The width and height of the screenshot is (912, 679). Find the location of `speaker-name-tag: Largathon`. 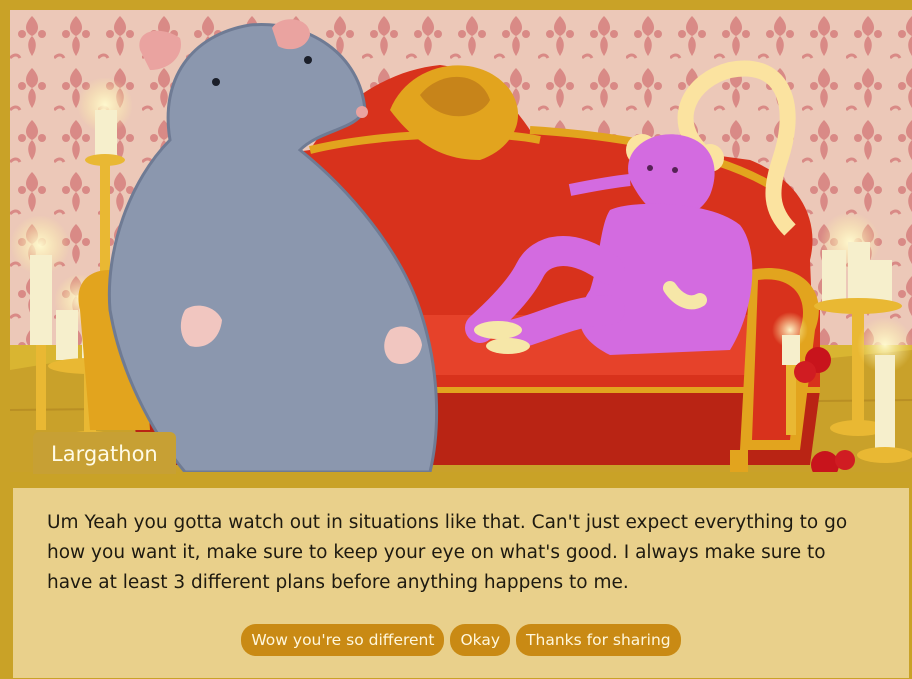

speaker-name-tag: Largathon is located at coordinates (104, 453).